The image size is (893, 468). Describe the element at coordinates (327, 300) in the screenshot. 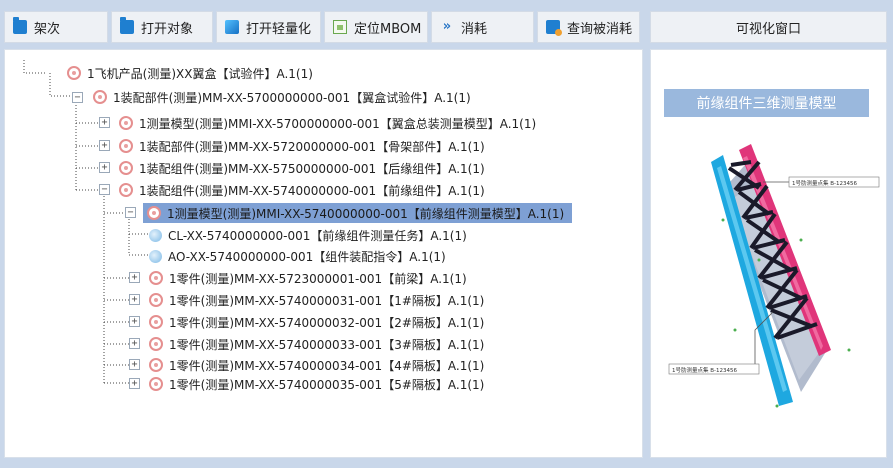

I see `tree-node-label: 1零件(测量)MM-XX-5740000031-001【1#隔板】A.1(1)` at that location.